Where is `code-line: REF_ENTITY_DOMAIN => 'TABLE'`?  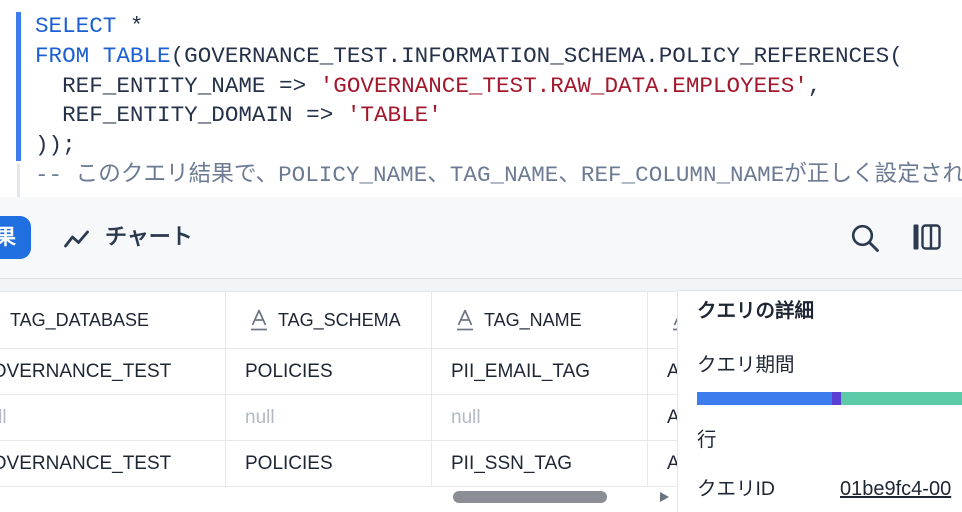
code-line: REF_ENTITY_DOMAIN => 'TABLE' is located at coordinates (498, 116).